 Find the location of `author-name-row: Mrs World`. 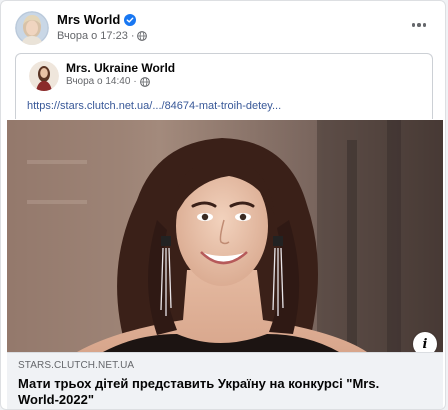

author-name-row: Mrs World is located at coordinates (97, 19).